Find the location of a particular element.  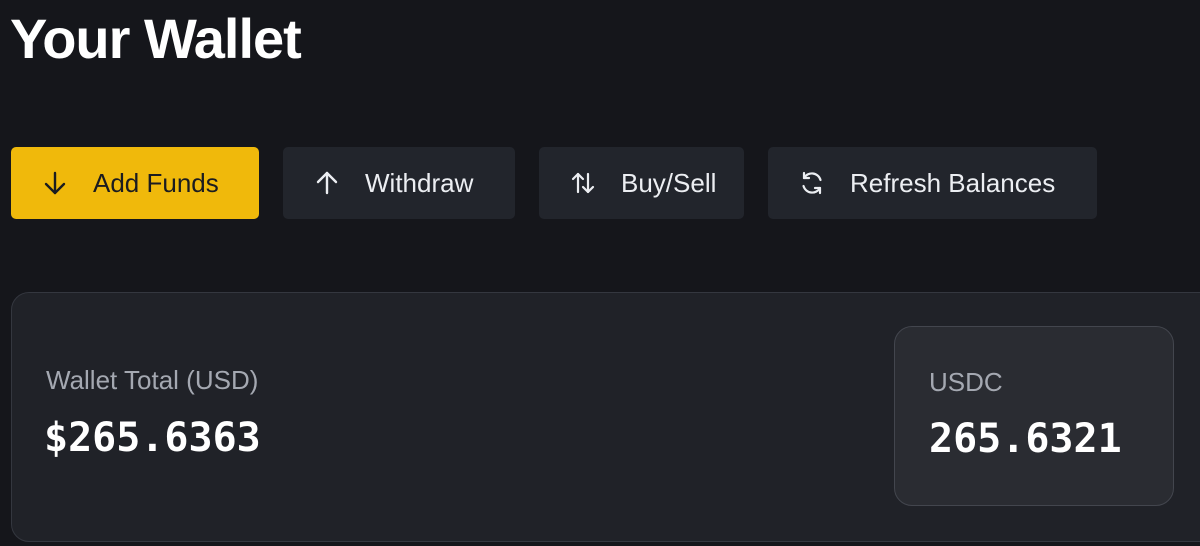

refresh-balances-button: Refresh Balances is located at coordinates (932, 183).